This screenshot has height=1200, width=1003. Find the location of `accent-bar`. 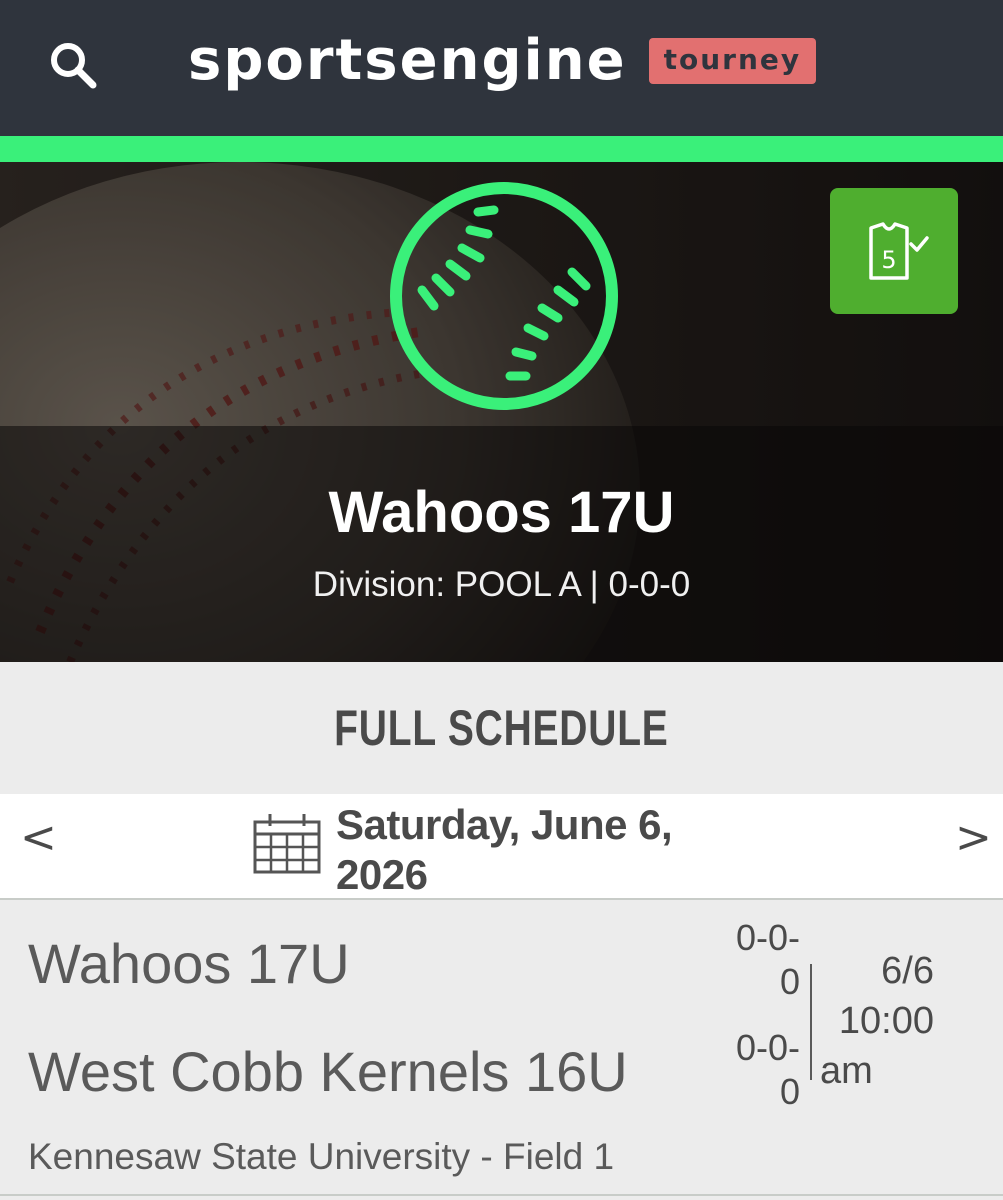

accent-bar is located at coordinates (501, 149).